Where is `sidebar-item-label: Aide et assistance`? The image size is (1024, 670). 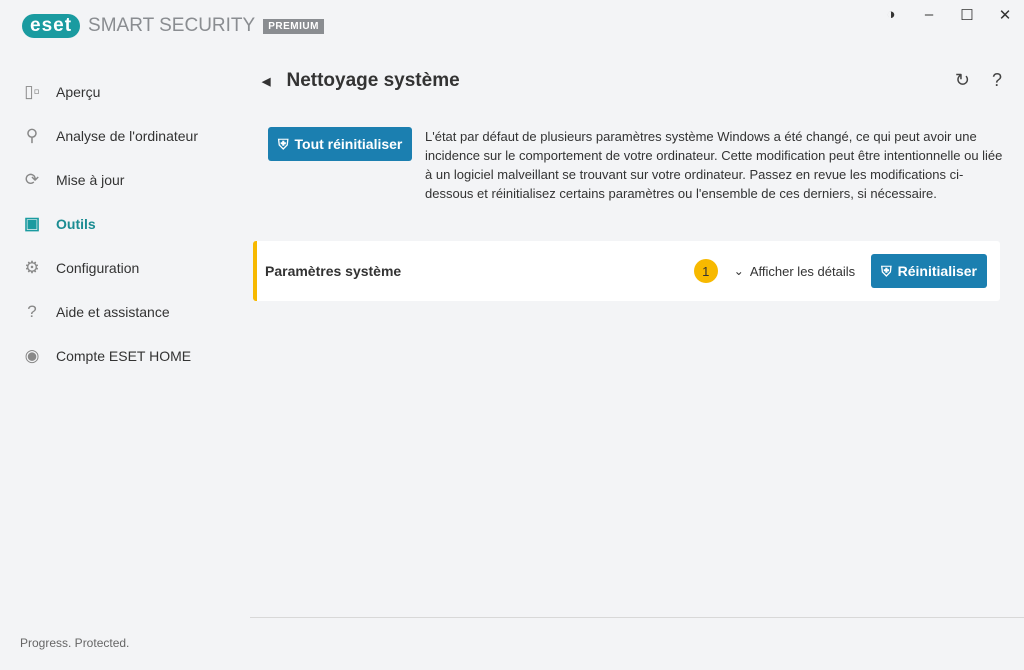 sidebar-item-label: Aide et assistance is located at coordinates (113, 312).